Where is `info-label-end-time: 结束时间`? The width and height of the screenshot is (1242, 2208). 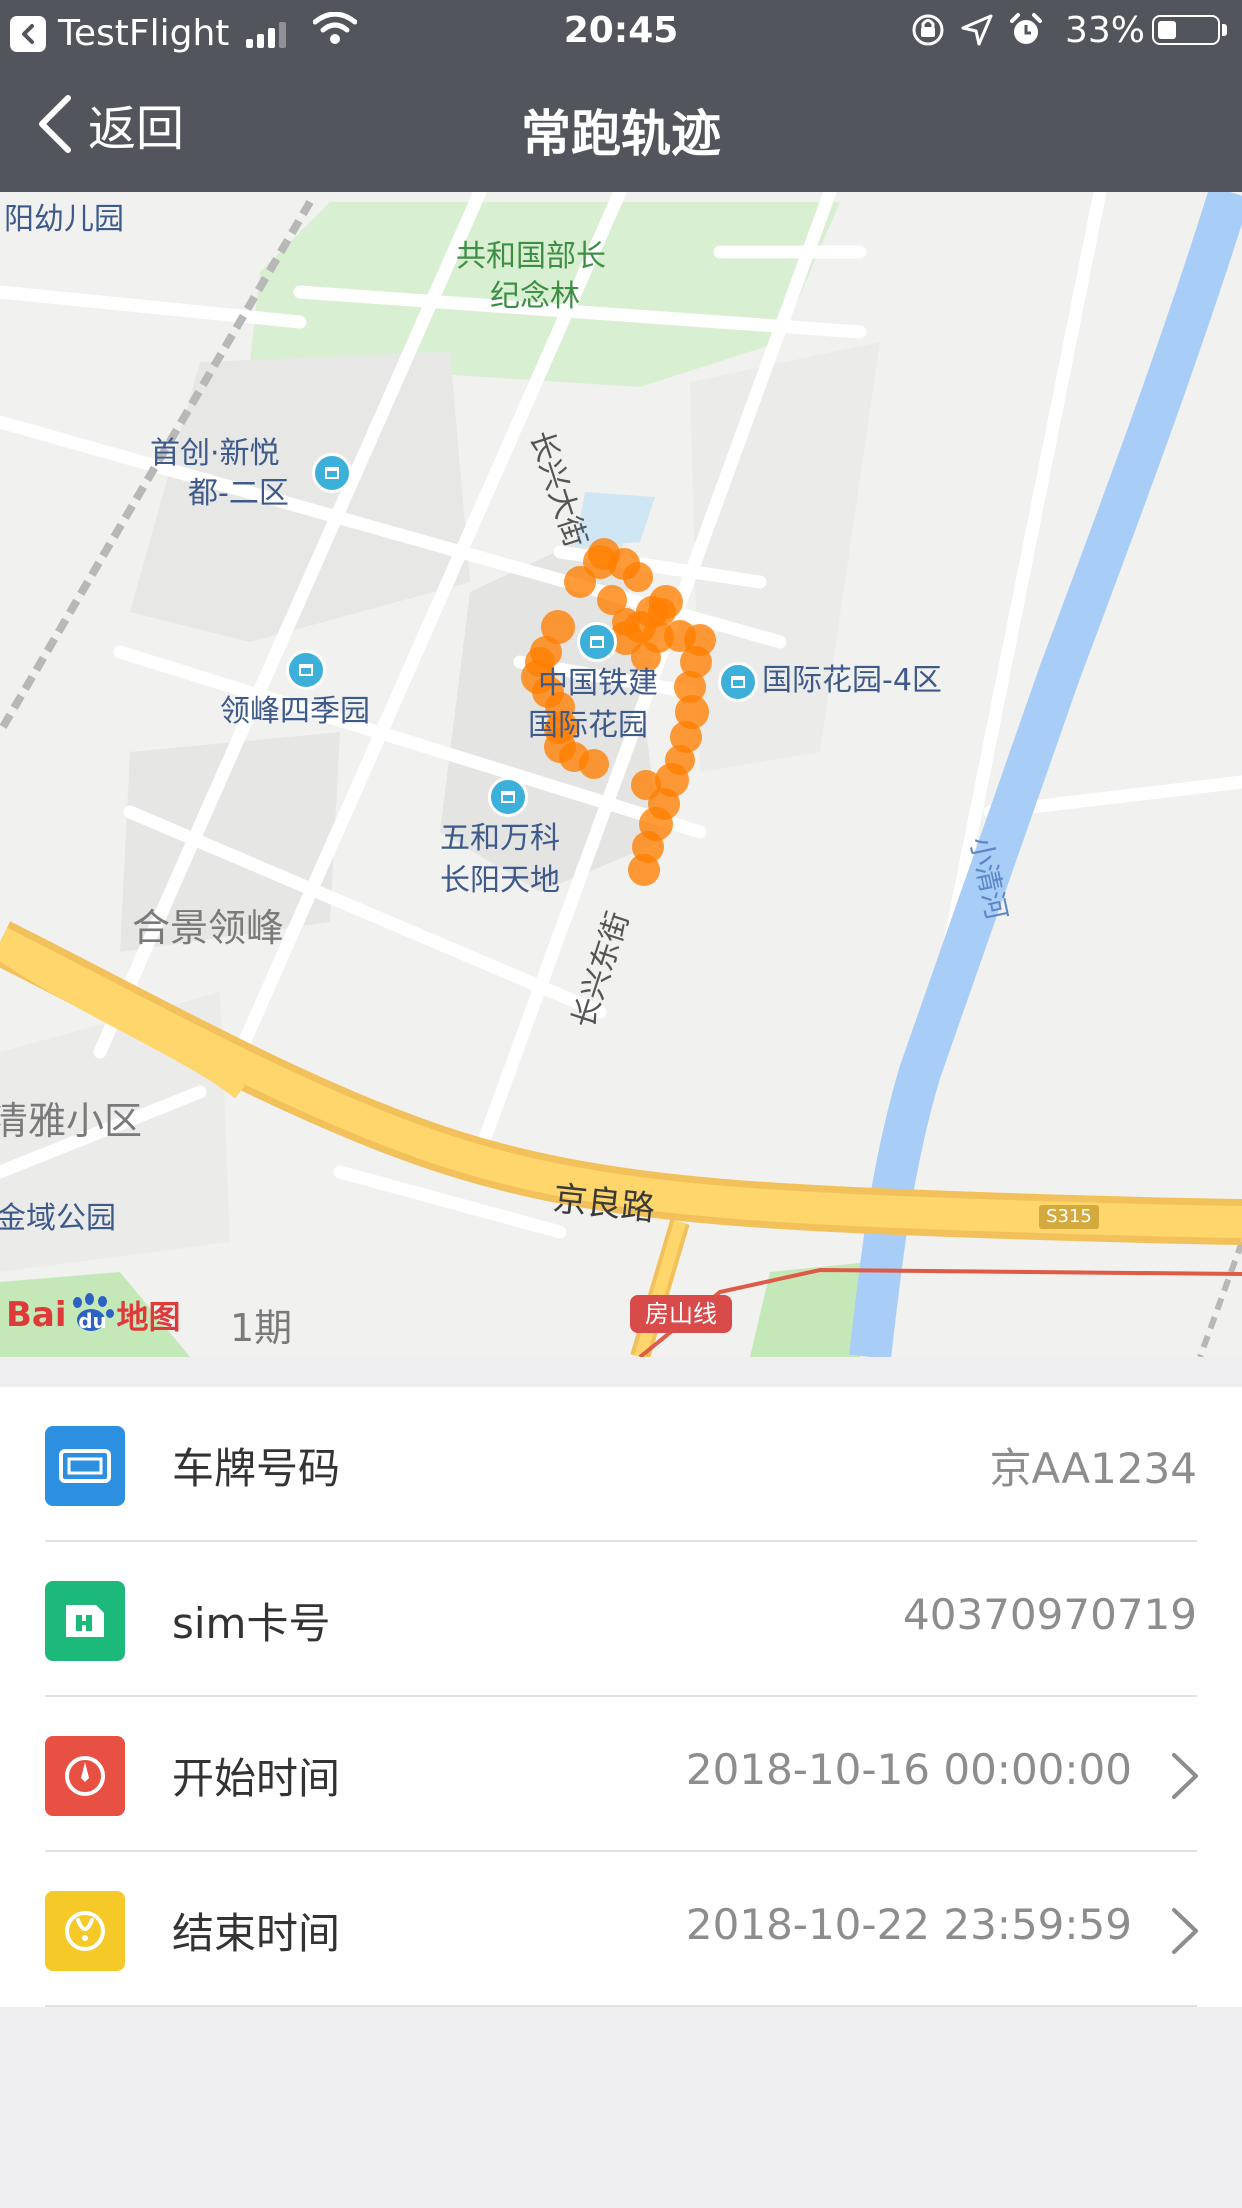
info-label-end-time: 结束时间 is located at coordinates (256, 1933).